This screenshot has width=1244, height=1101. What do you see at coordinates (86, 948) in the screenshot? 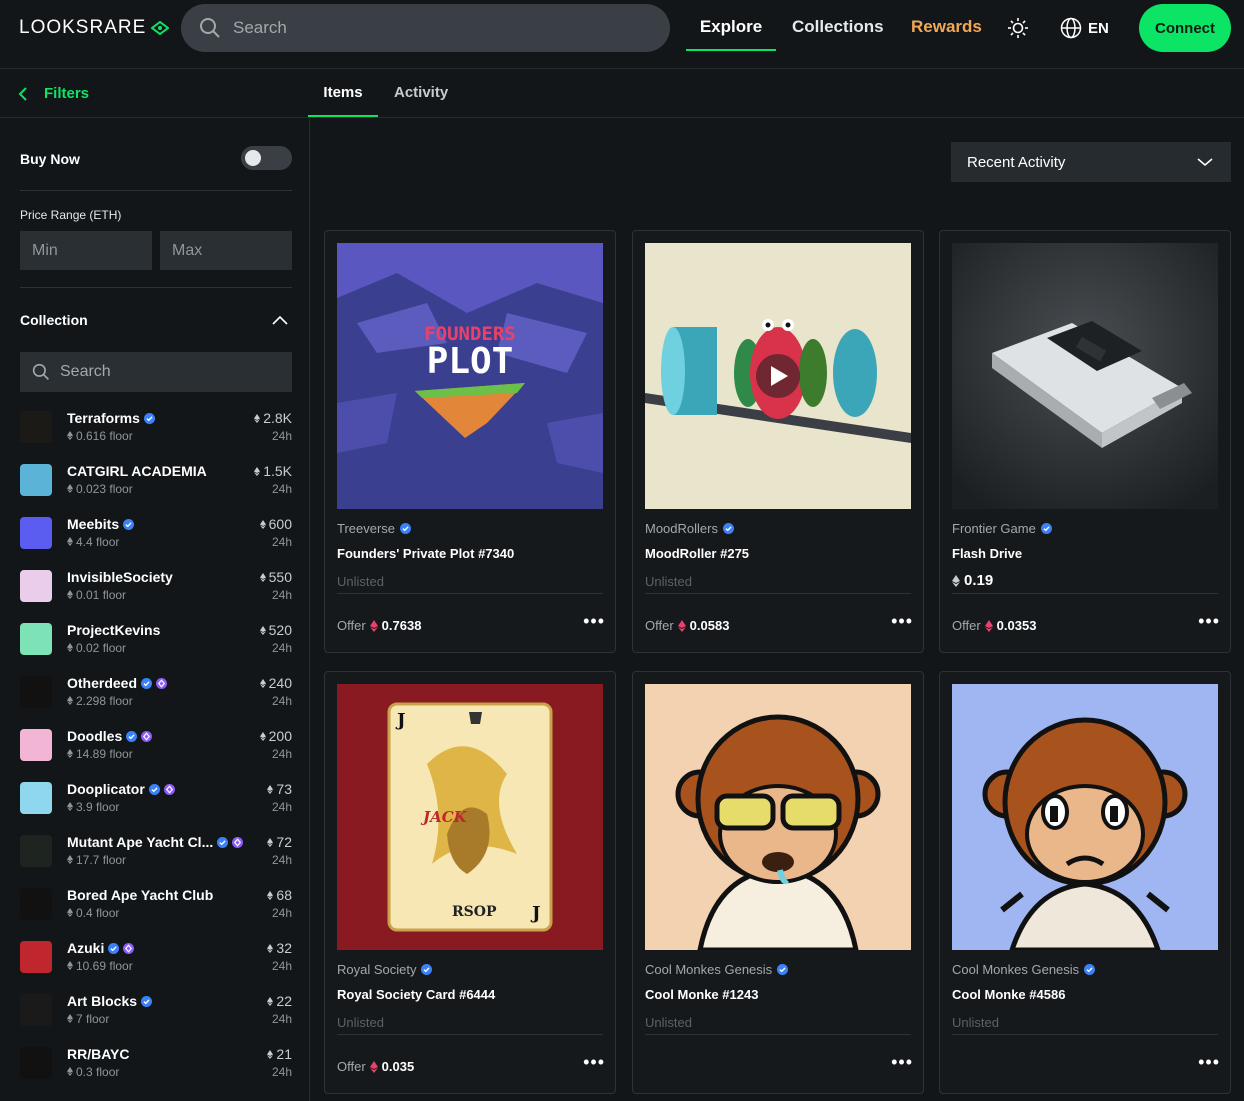
I see `collection-name-text: Azuki` at bounding box center [86, 948].